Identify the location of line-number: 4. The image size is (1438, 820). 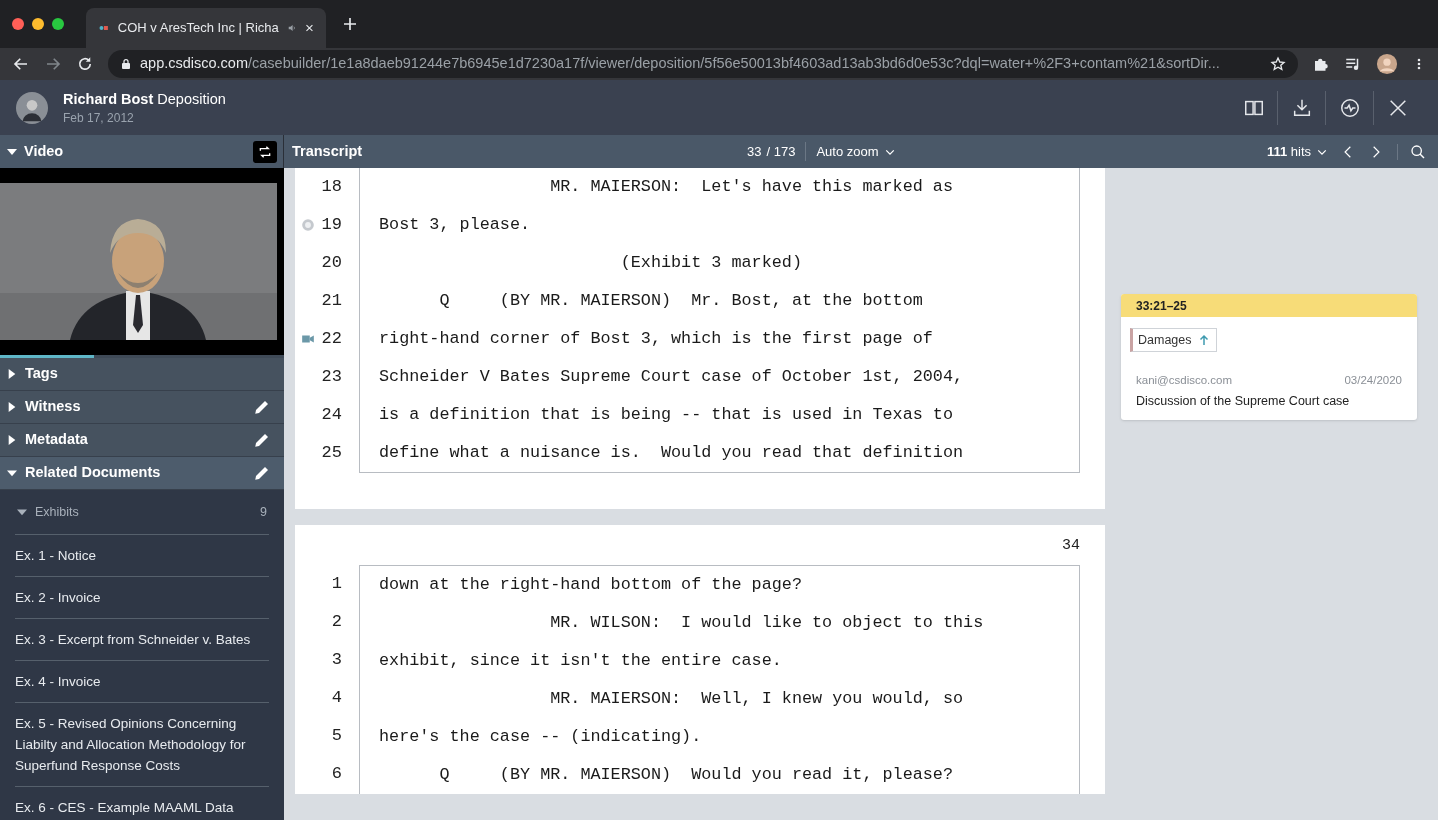
(336, 698).